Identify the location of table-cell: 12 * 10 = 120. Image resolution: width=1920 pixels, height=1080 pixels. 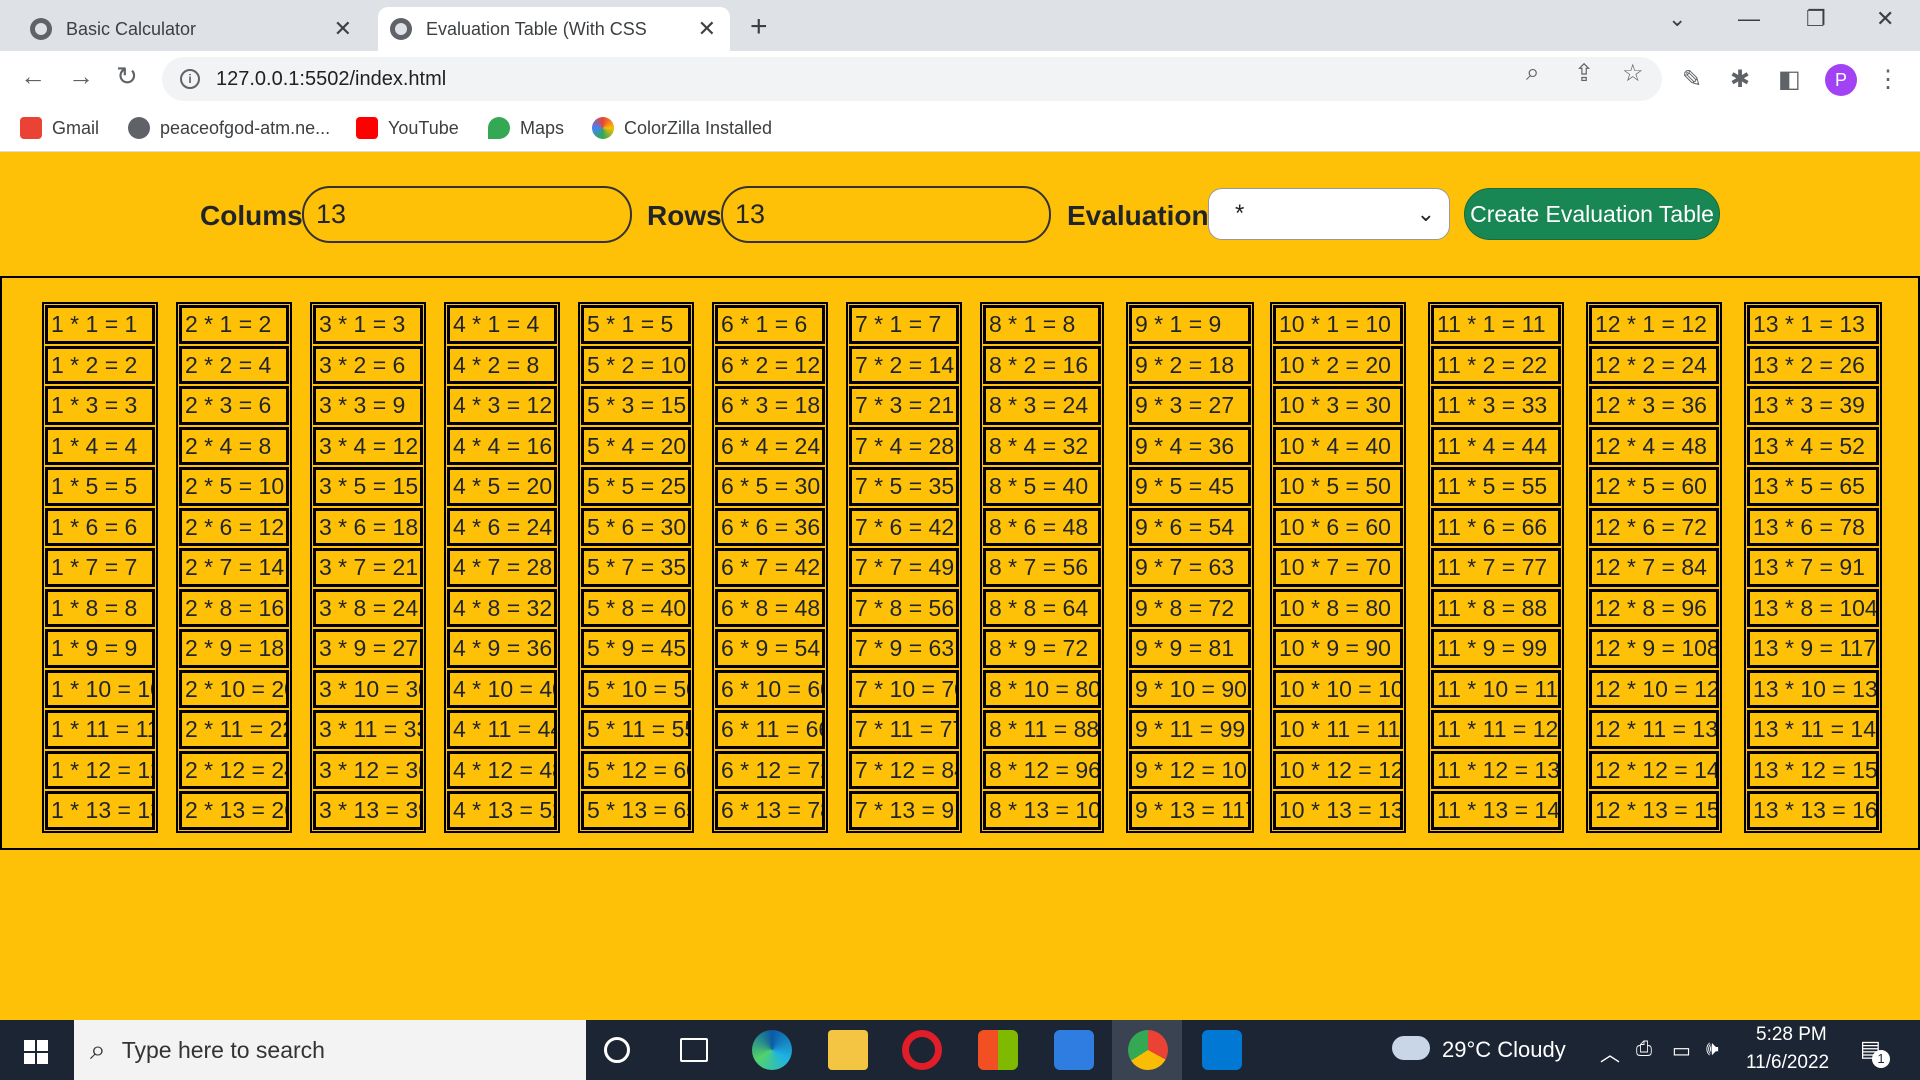
(1654, 688).